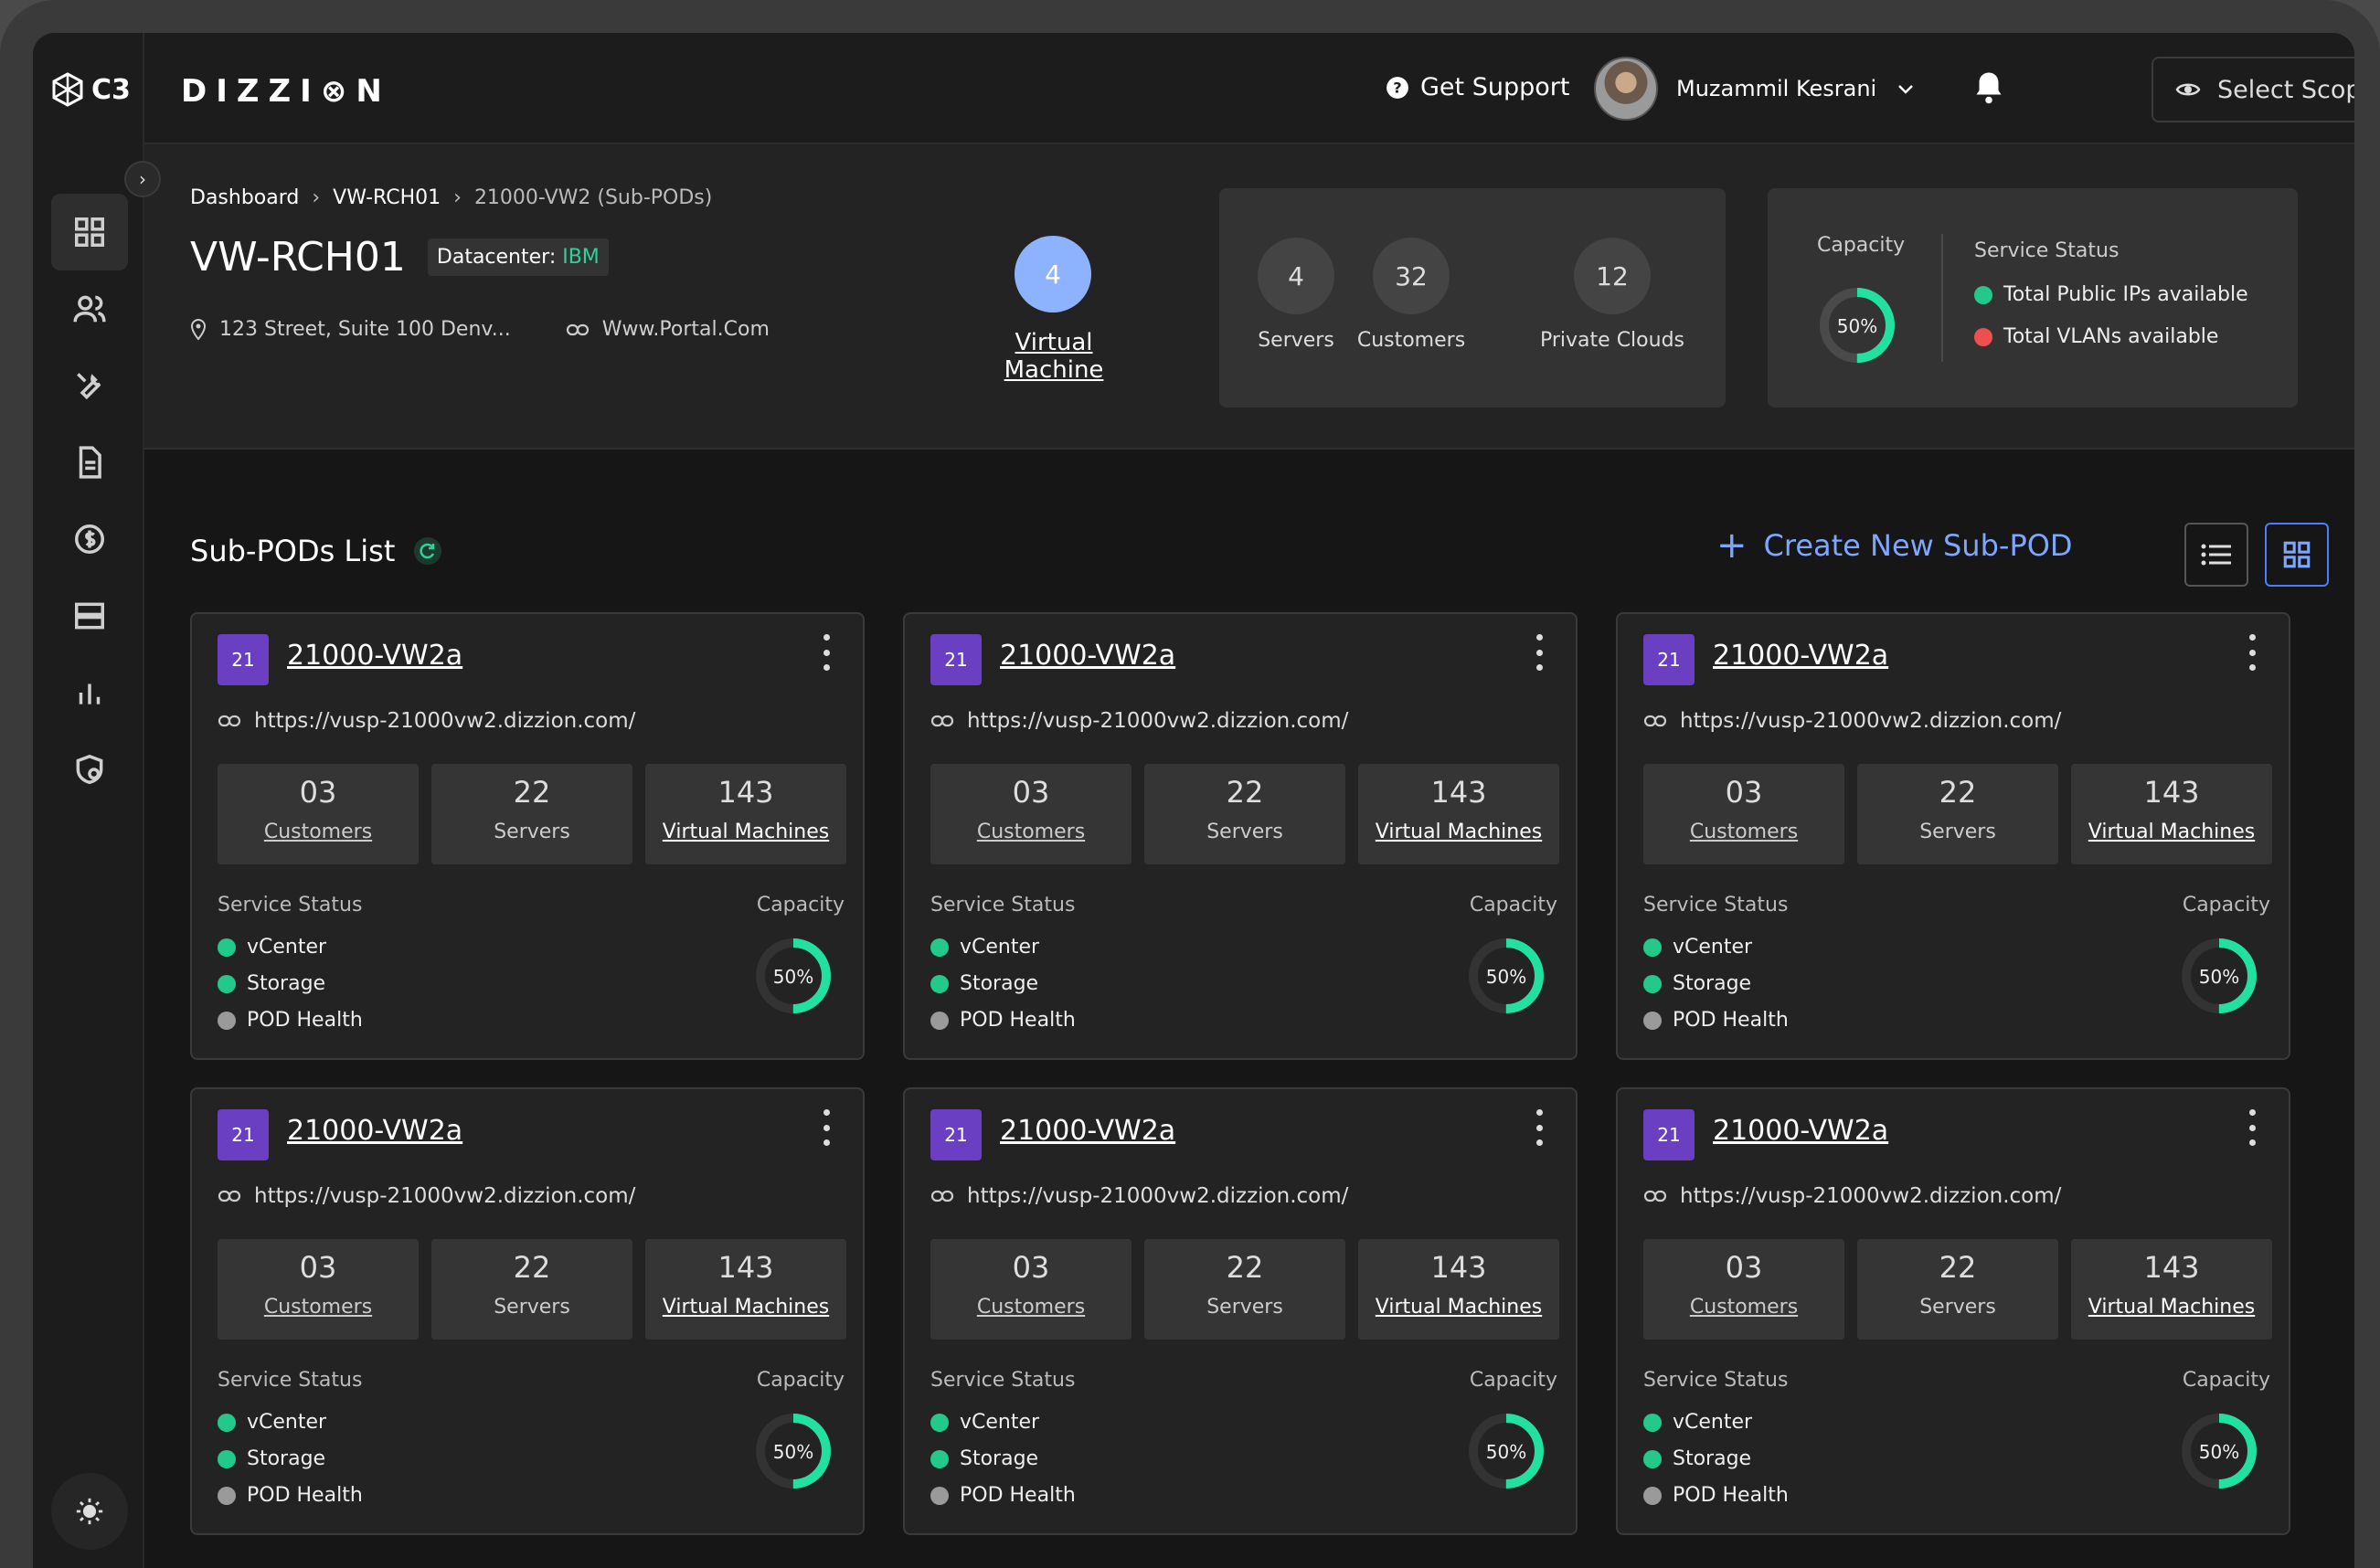 This screenshot has height=1568, width=2380. What do you see at coordinates (1713, 1459) in the screenshot?
I see `service-name: Storage` at bounding box center [1713, 1459].